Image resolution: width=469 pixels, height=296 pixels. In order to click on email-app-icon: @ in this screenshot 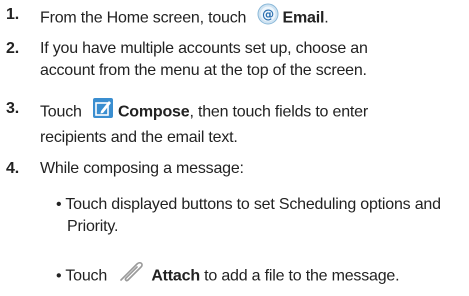, I will do `click(268, 17)`.